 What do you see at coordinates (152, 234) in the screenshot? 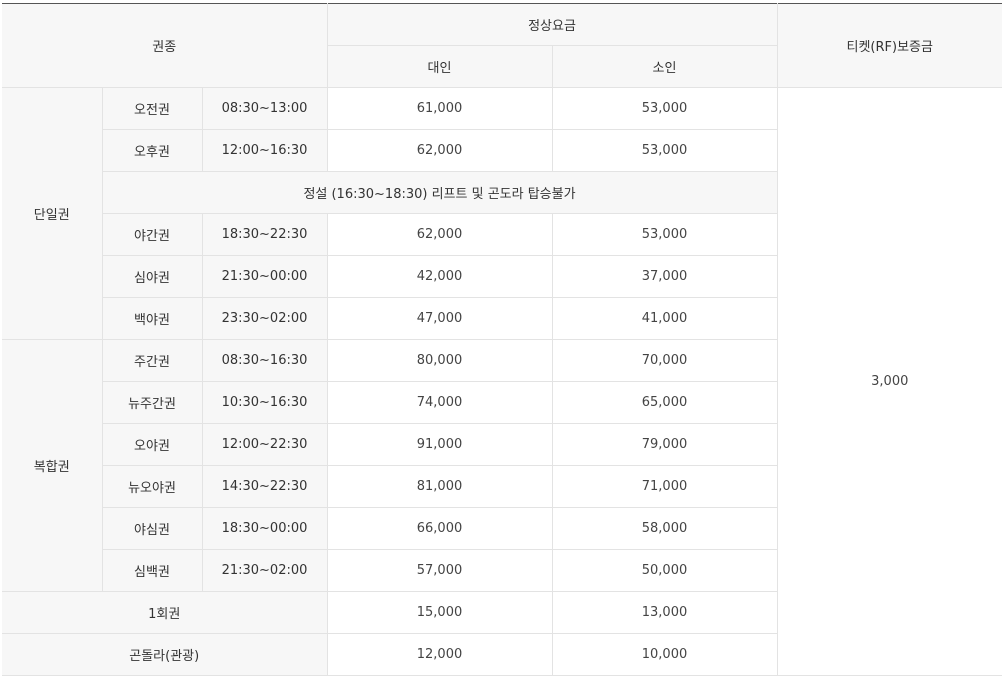
I see `ticket-name: 야간권` at bounding box center [152, 234].